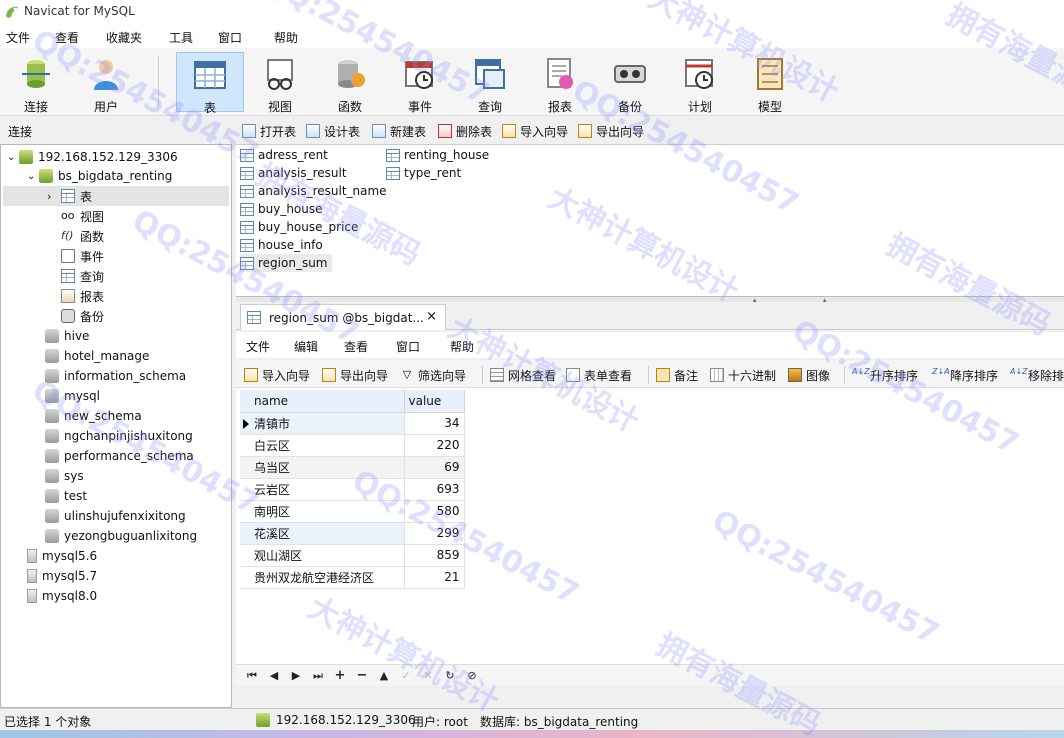 This screenshot has height=738, width=1064. Describe the element at coordinates (472, 676) in the screenshot. I see `stop-icon: ⊘` at that location.